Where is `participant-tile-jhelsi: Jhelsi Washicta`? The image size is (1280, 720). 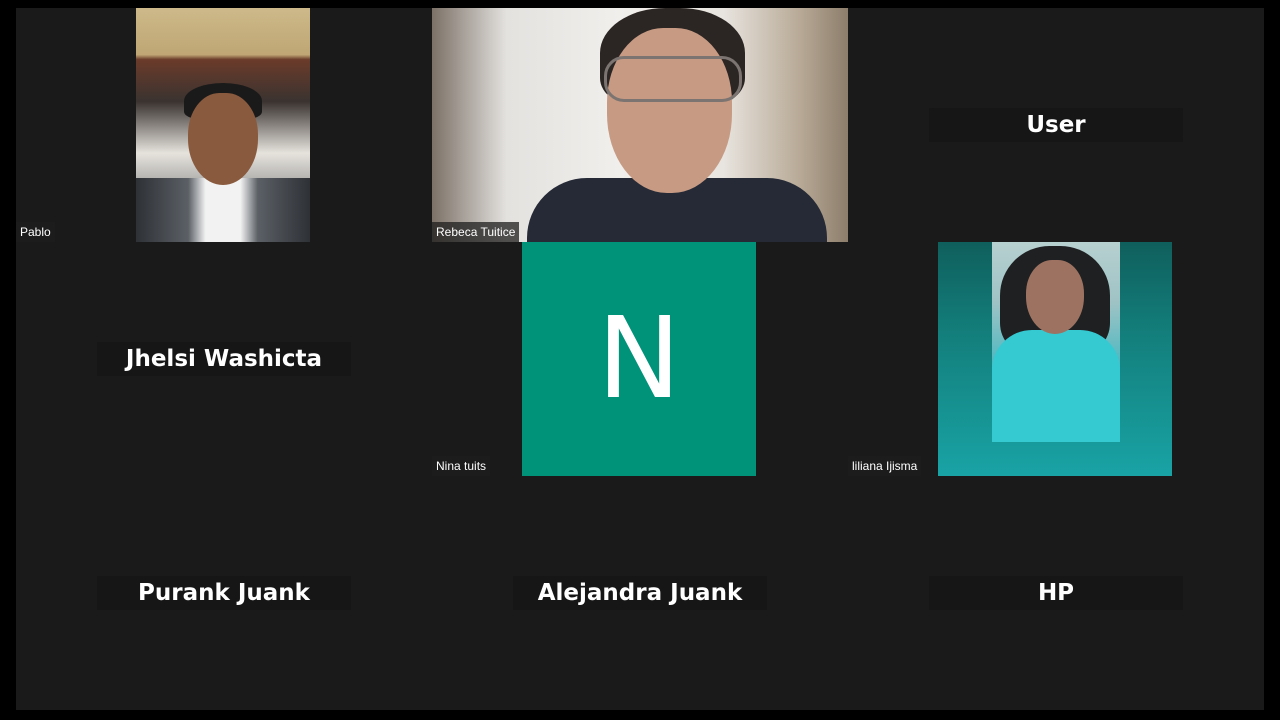
participant-tile-jhelsi: Jhelsi Washicta is located at coordinates (224, 359).